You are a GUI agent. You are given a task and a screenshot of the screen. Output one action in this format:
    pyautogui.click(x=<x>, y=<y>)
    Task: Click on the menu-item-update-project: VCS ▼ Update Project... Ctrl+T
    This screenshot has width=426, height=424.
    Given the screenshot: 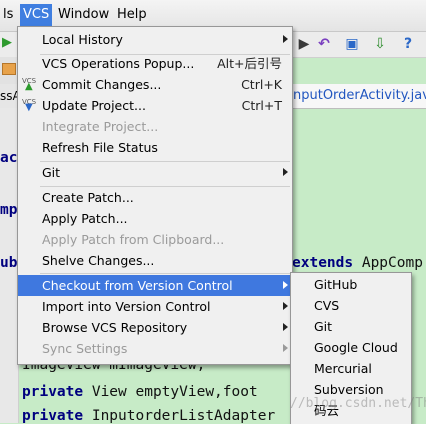 What is the action you would take?
    pyautogui.click(x=155, y=105)
    